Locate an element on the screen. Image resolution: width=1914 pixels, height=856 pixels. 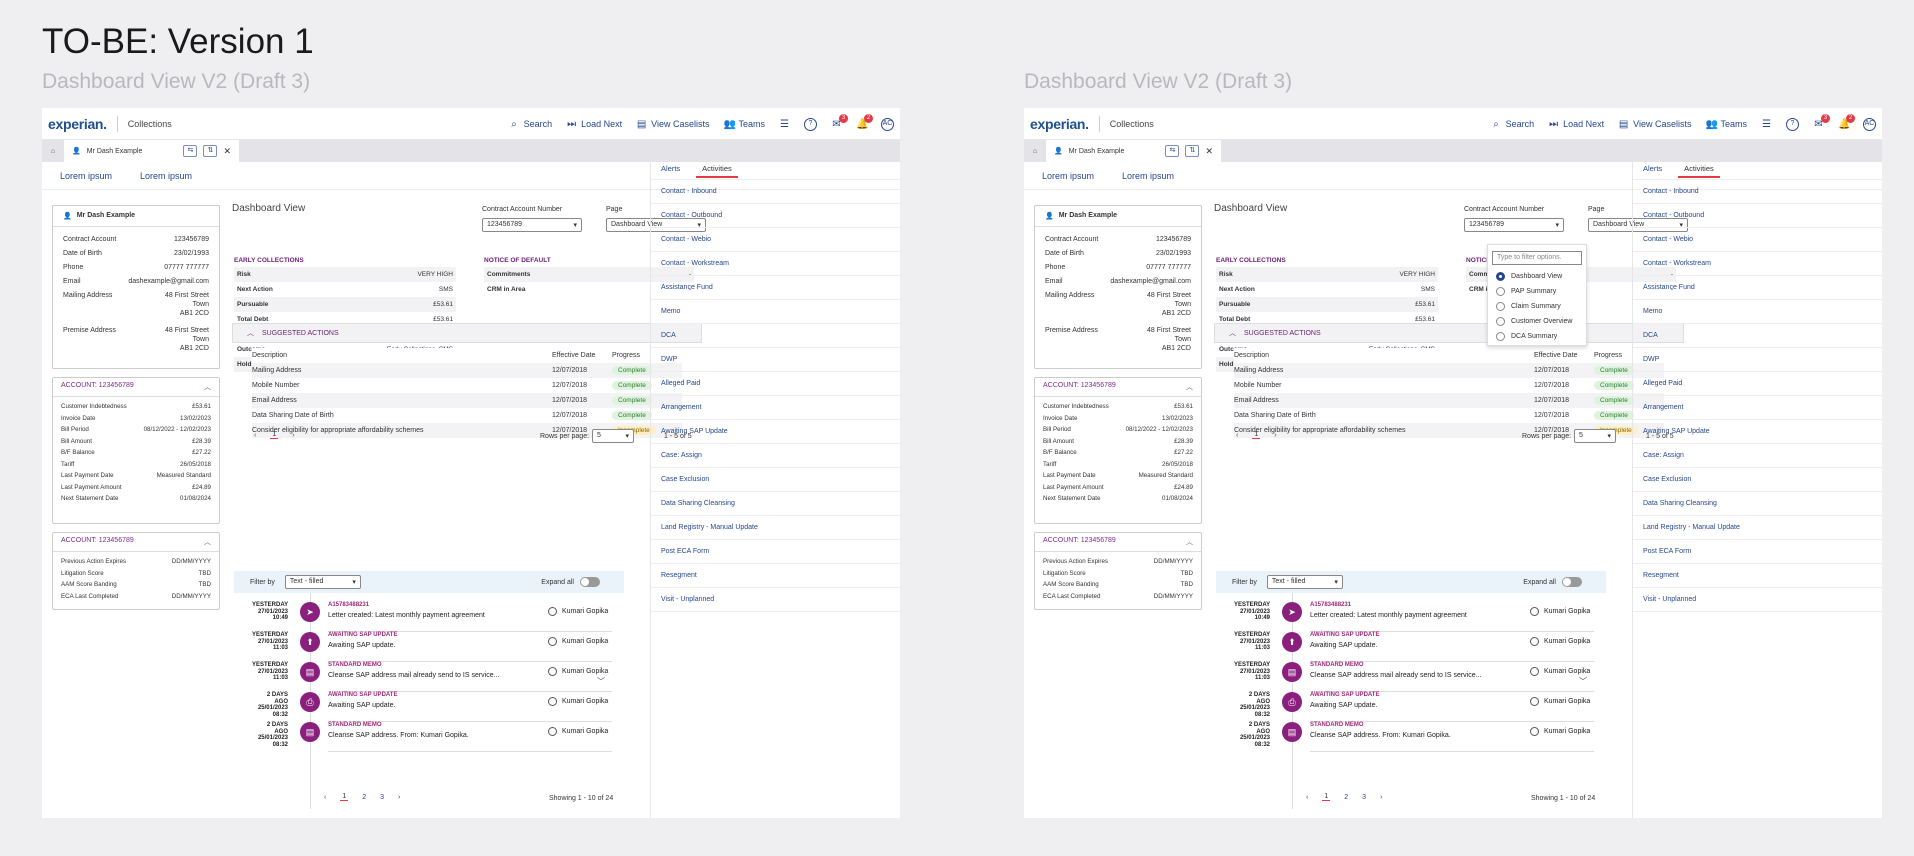
activity-item: DCA is located at coordinates (1757, 336).